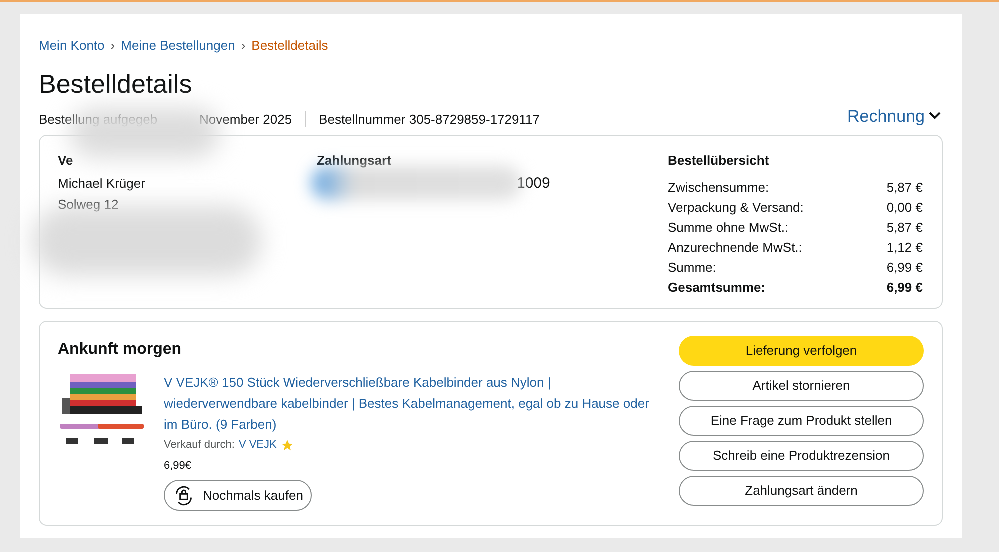 Image resolution: width=999 pixels, height=552 pixels. What do you see at coordinates (801, 351) in the screenshot?
I see `action-button: Lieferung verfolgen` at bounding box center [801, 351].